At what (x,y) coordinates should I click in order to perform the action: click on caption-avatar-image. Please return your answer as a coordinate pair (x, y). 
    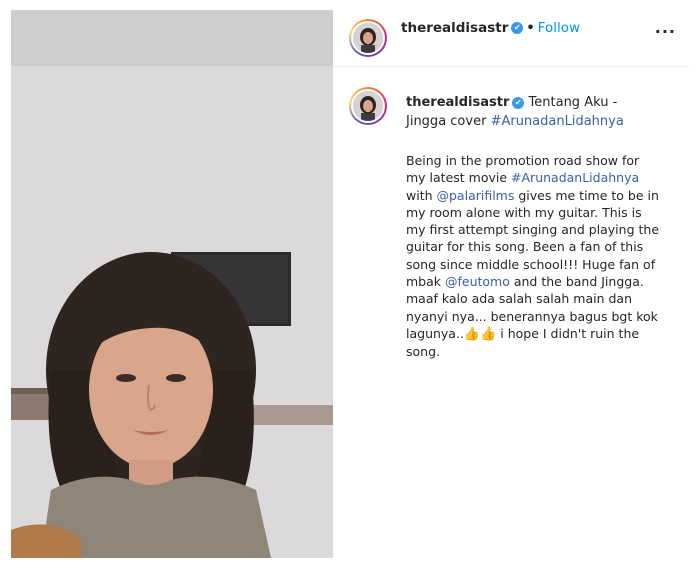
    Looking at the image, I should click on (368, 106).